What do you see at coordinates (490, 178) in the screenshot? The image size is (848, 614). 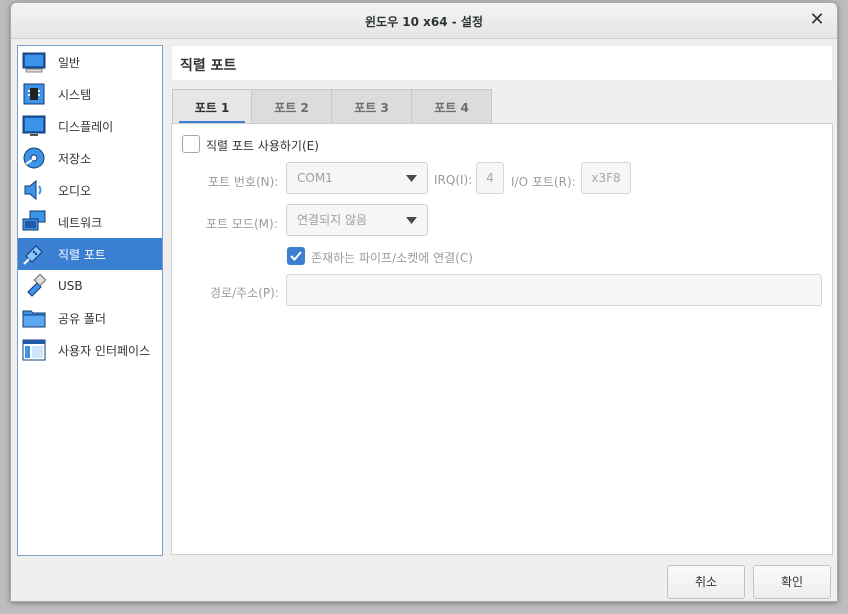 I see `irq-field: 4` at bounding box center [490, 178].